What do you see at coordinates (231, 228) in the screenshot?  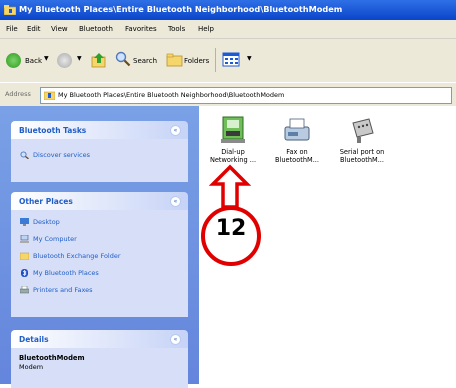 I see `callout-number: 12` at bounding box center [231, 228].